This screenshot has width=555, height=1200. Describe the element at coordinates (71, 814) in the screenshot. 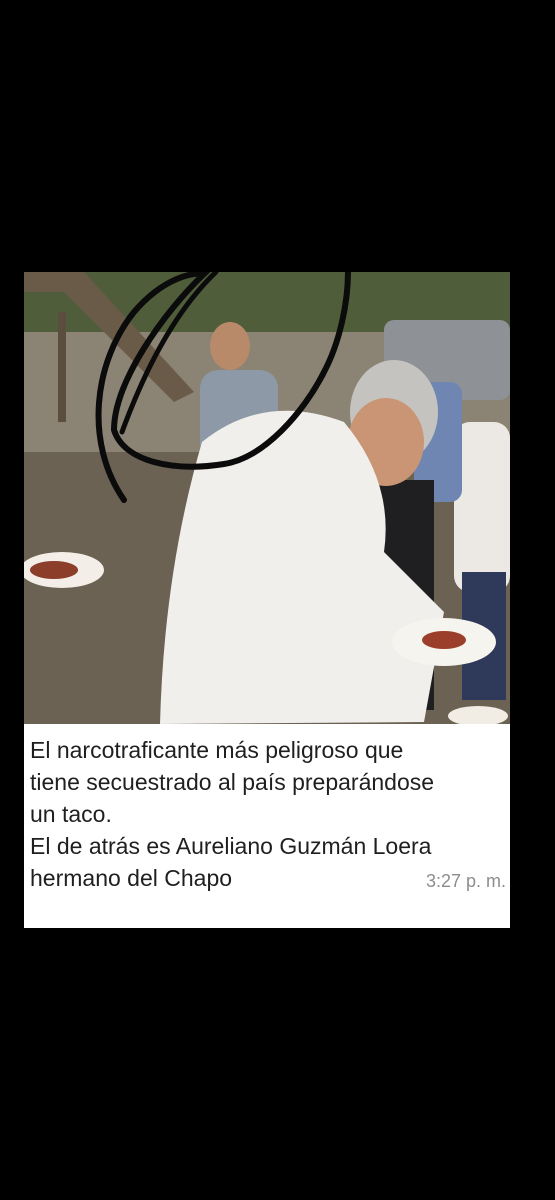

I see `caption-line: un taco.` at that location.